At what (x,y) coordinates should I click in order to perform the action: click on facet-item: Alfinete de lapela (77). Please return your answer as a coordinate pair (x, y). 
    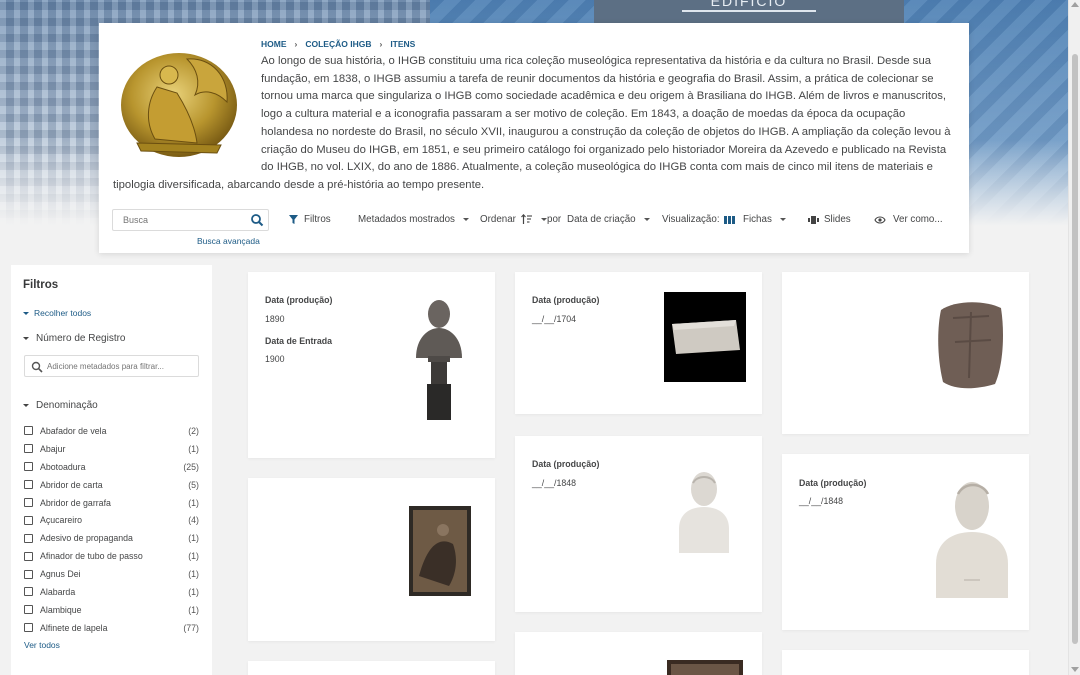
    Looking at the image, I should click on (111, 628).